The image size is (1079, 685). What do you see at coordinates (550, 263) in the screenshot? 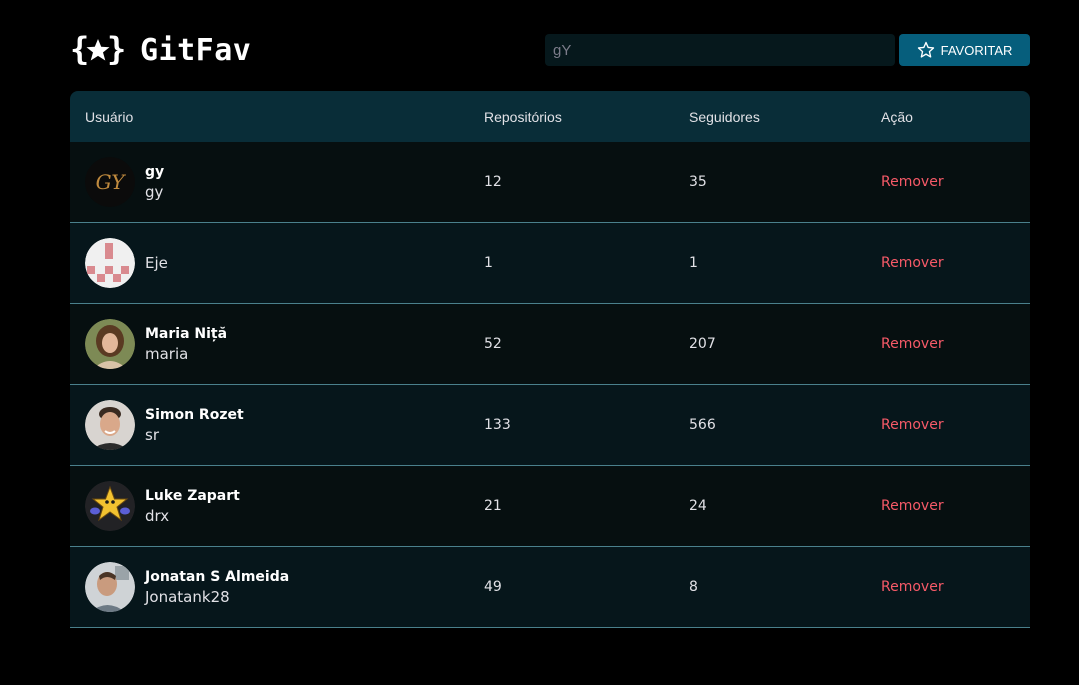
I see `table-row: Eje 1 1 Remover` at bounding box center [550, 263].